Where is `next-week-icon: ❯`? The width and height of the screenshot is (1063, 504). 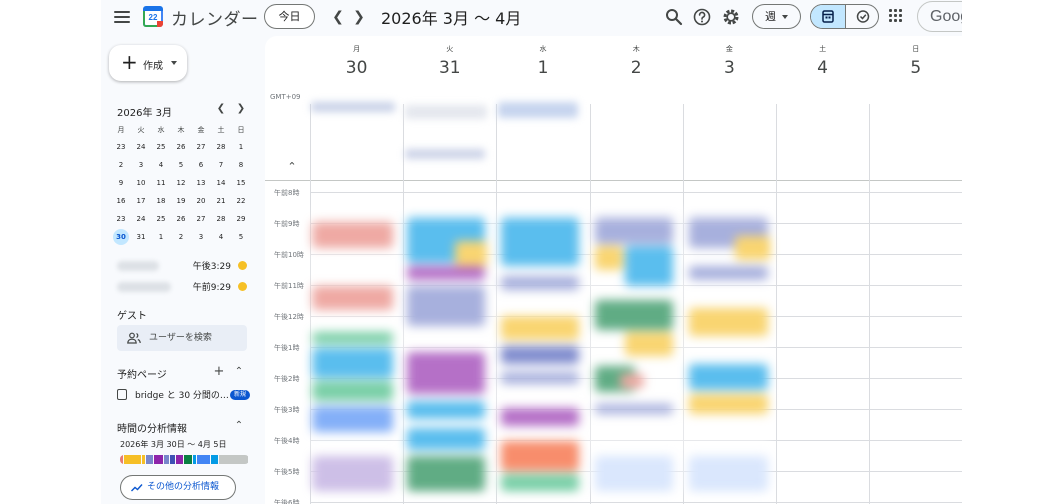
next-week-icon: ❯ is located at coordinates (359, 17).